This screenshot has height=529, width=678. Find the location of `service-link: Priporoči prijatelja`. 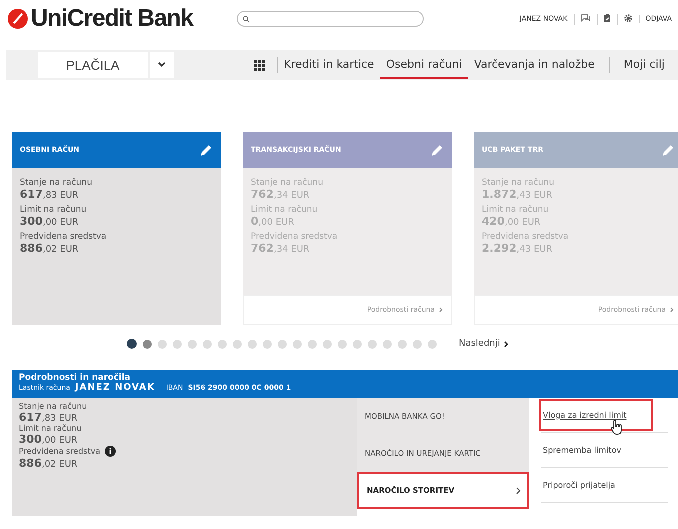

service-link: Priporoči prijatelja is located at coordinates (579, 485).